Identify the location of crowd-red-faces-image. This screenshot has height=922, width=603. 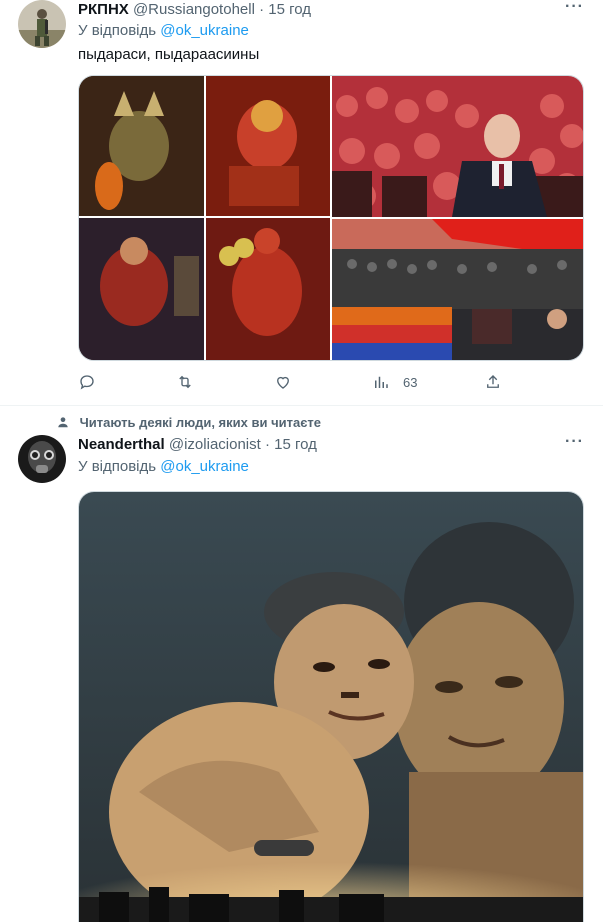
(457, 146).